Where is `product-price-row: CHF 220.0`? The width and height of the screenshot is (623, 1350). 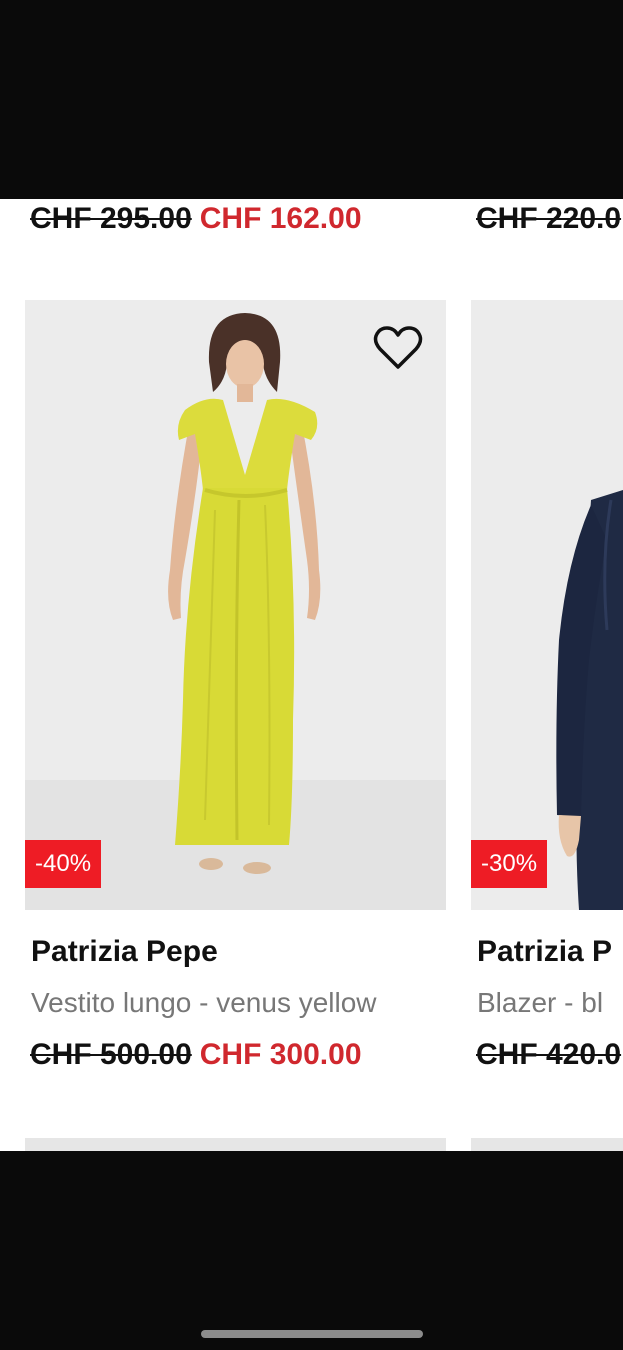
product-price-row: CHF 220.0 is located at coordinates (548, 219).